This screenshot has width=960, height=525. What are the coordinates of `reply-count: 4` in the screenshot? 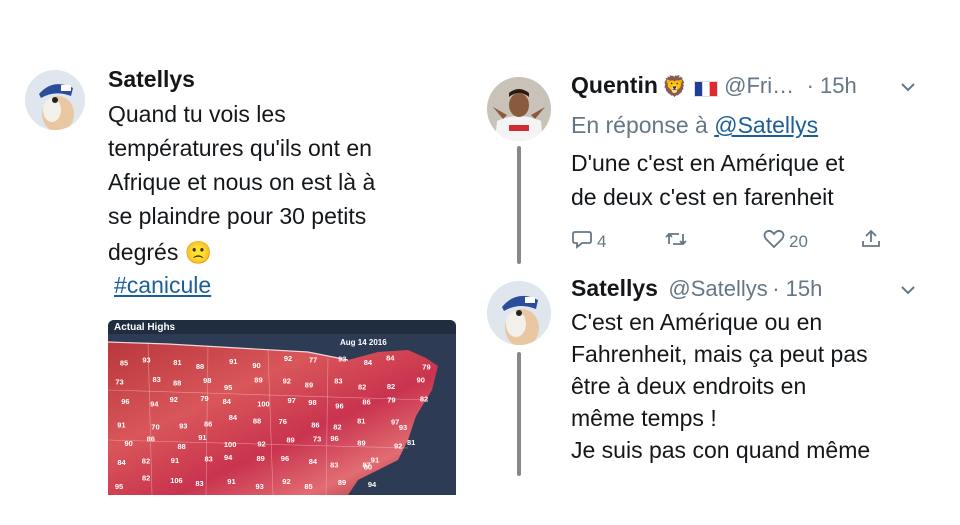 It's located at (602, 241).